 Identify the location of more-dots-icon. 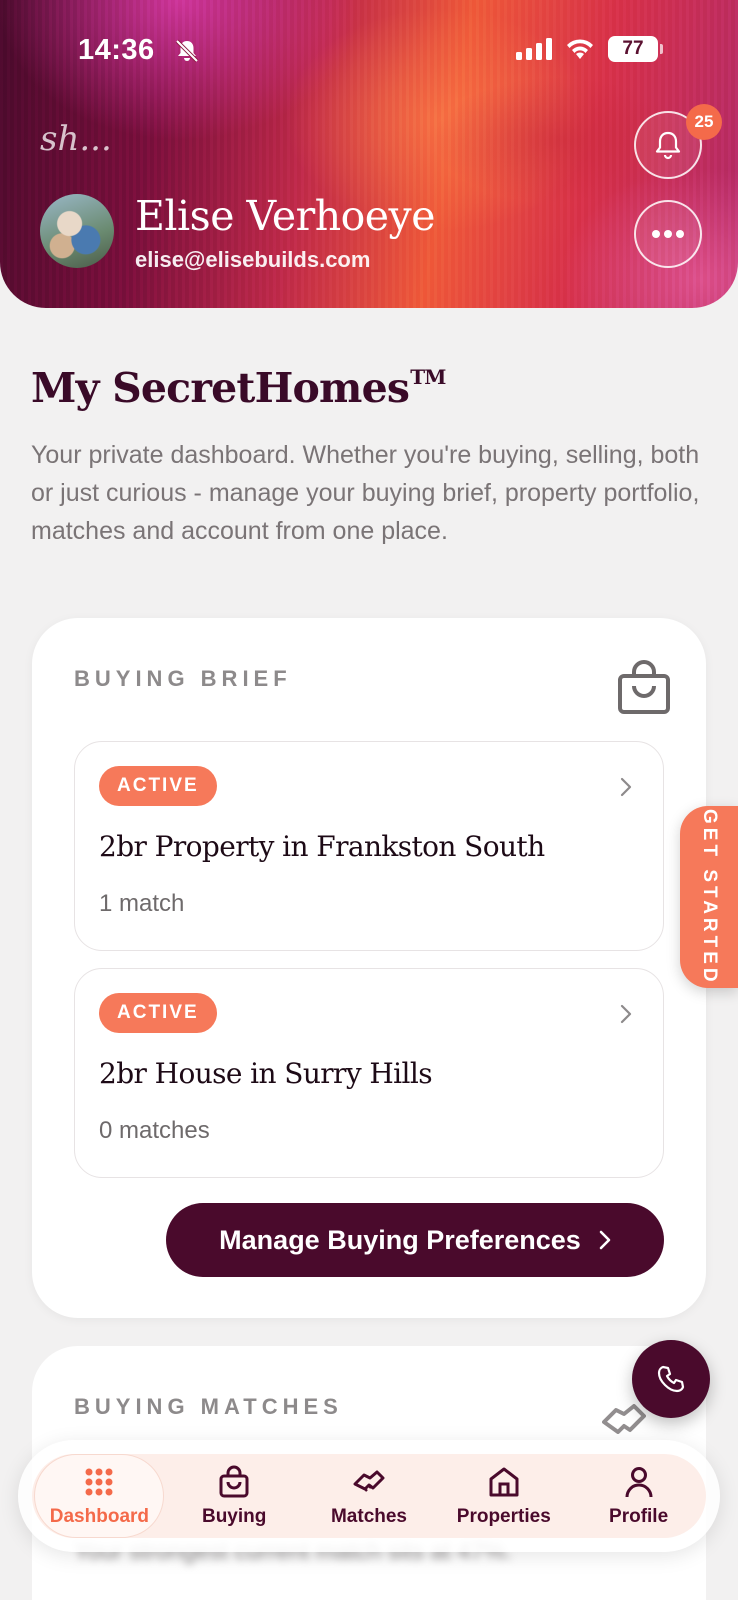
(668, 234).